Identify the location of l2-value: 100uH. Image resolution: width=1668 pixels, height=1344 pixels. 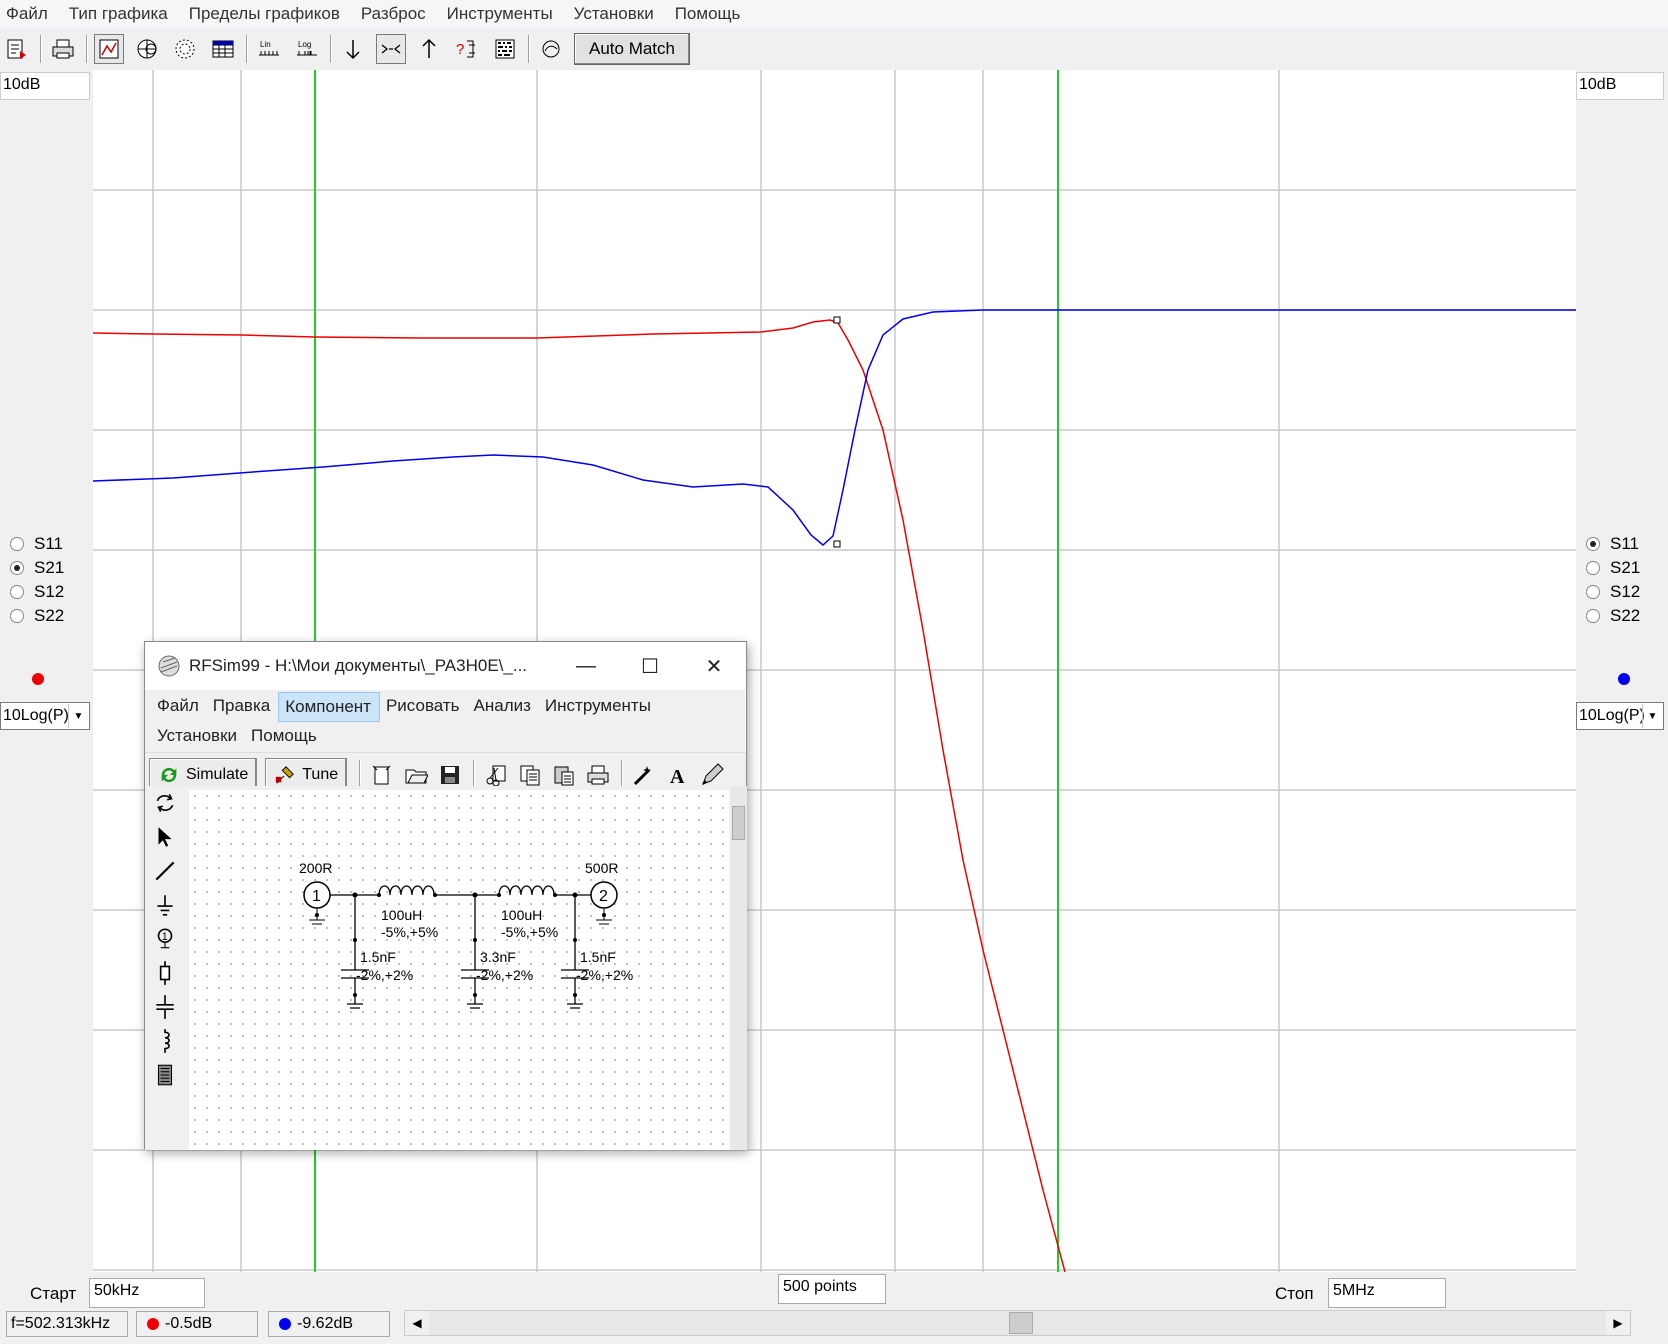
(521, 915).